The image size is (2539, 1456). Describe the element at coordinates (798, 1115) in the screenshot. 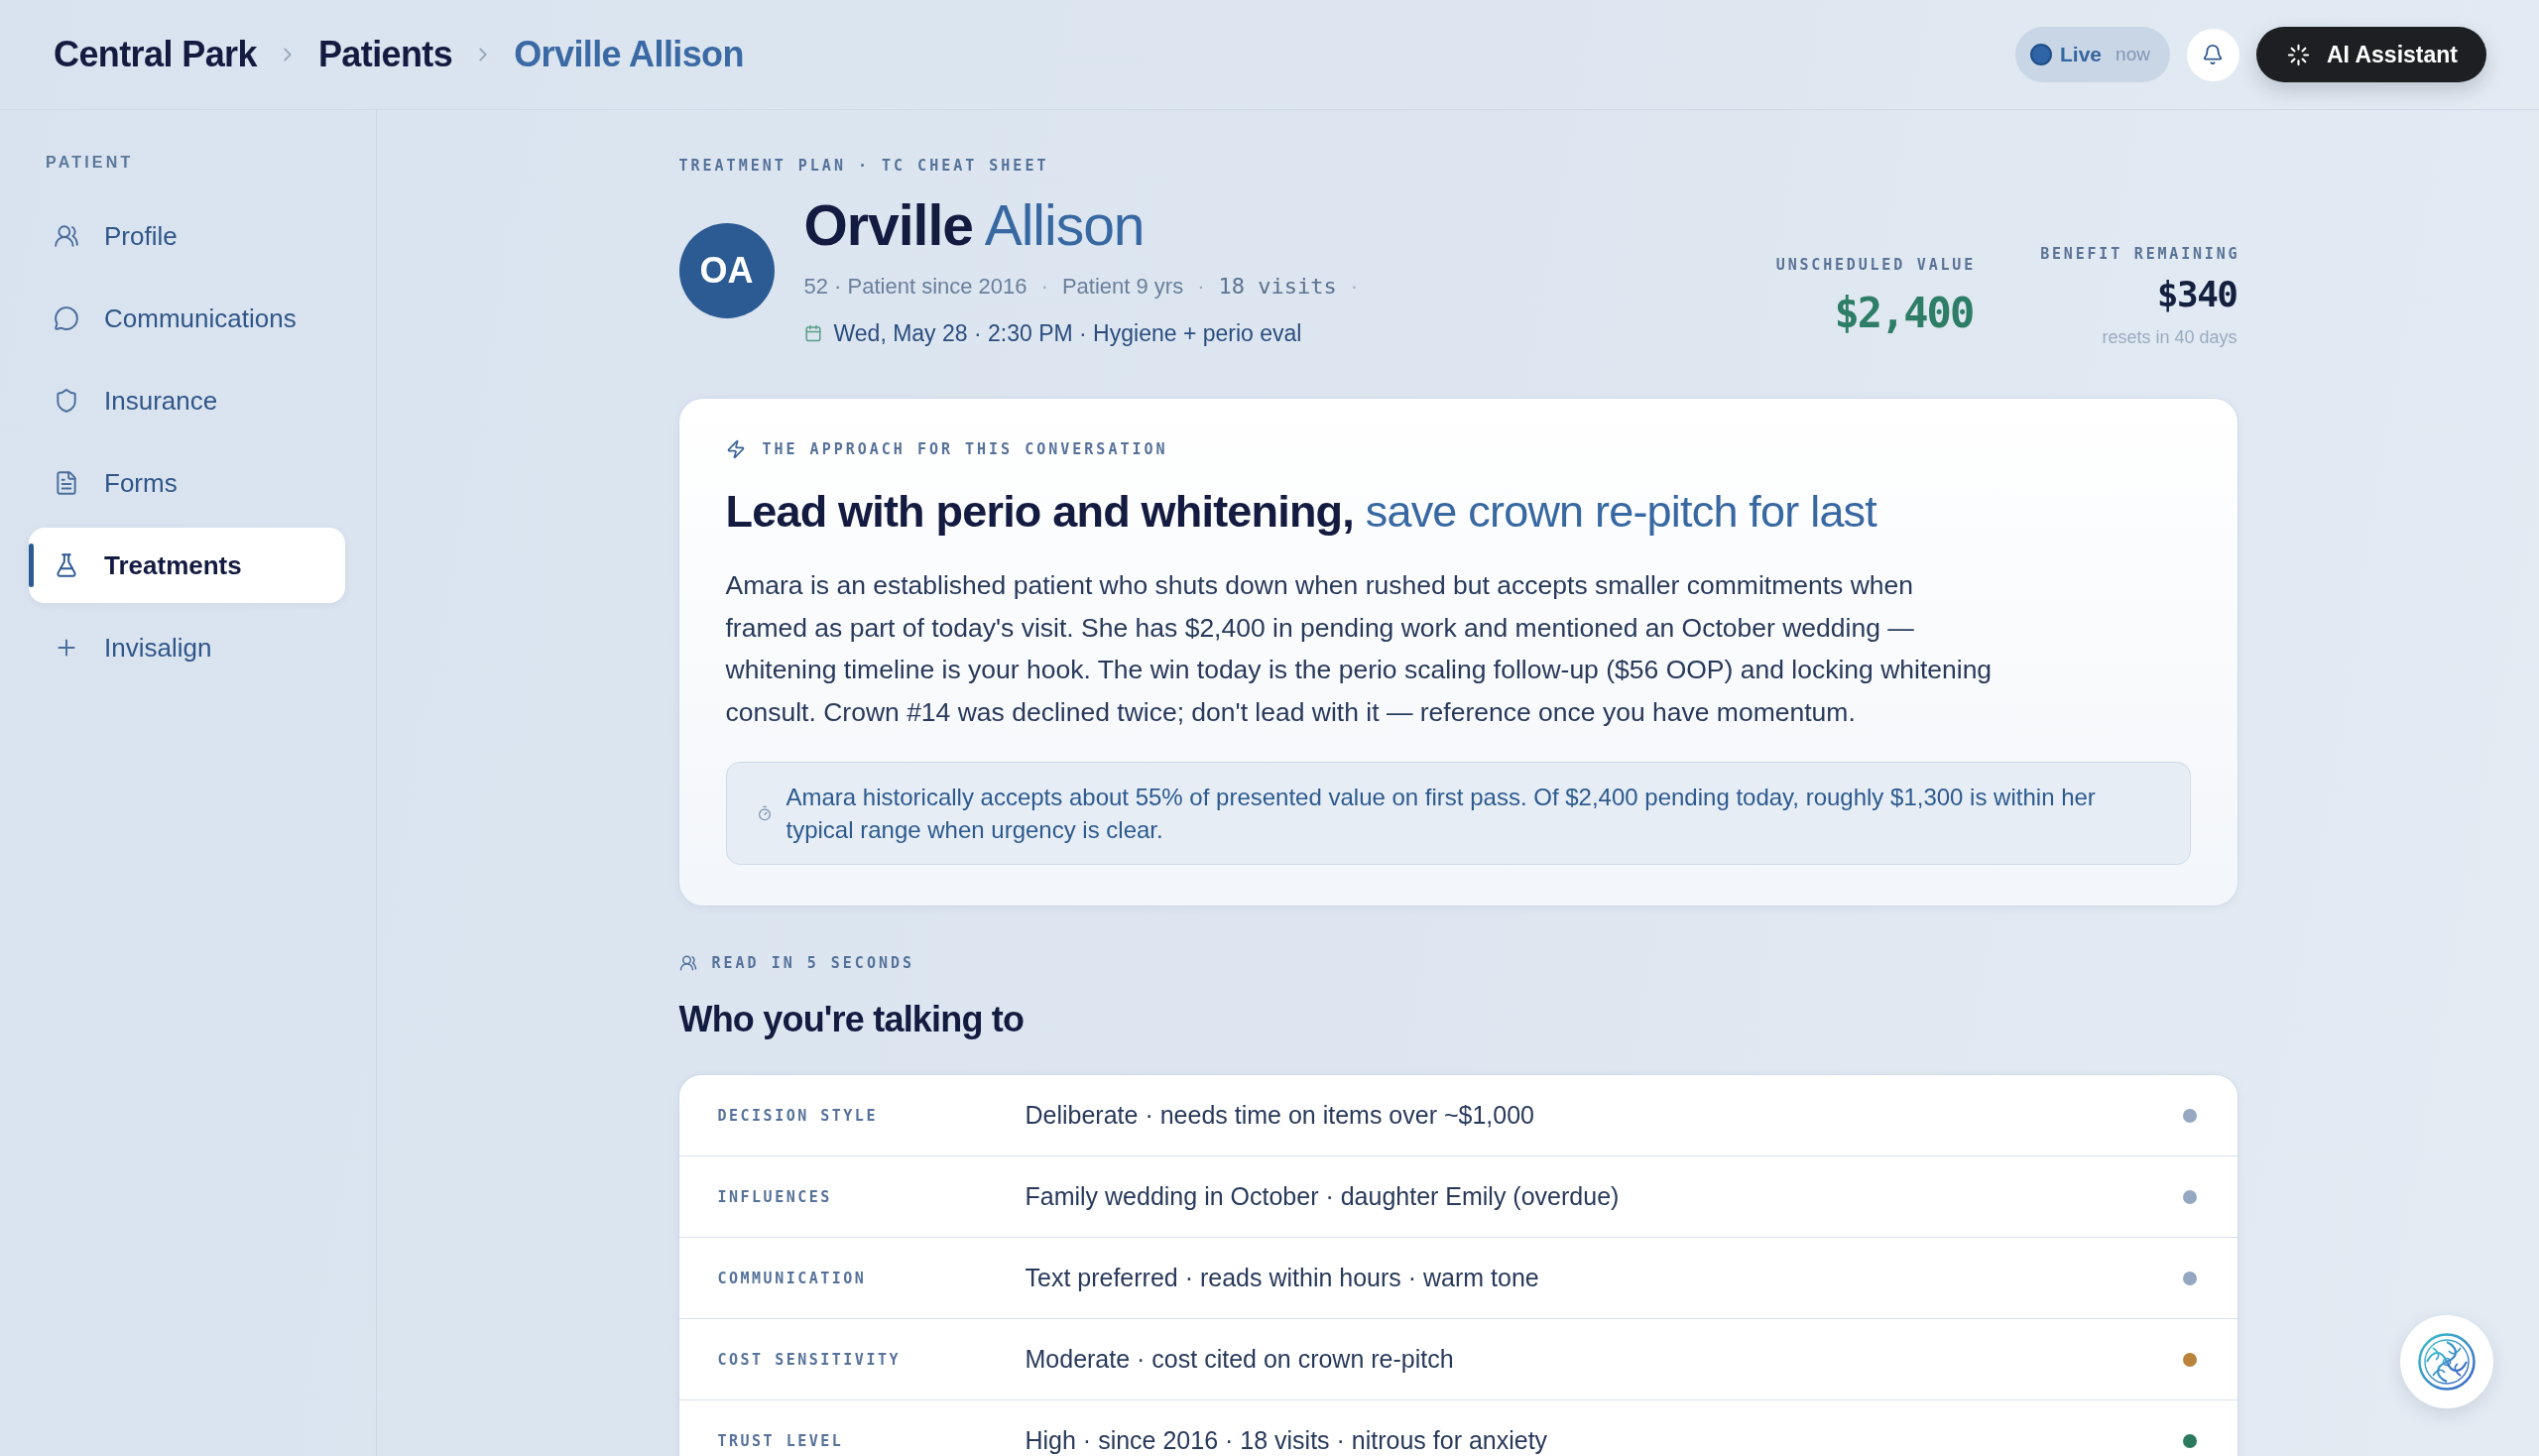

I see `row-label: DECISION STYLE` at that location.